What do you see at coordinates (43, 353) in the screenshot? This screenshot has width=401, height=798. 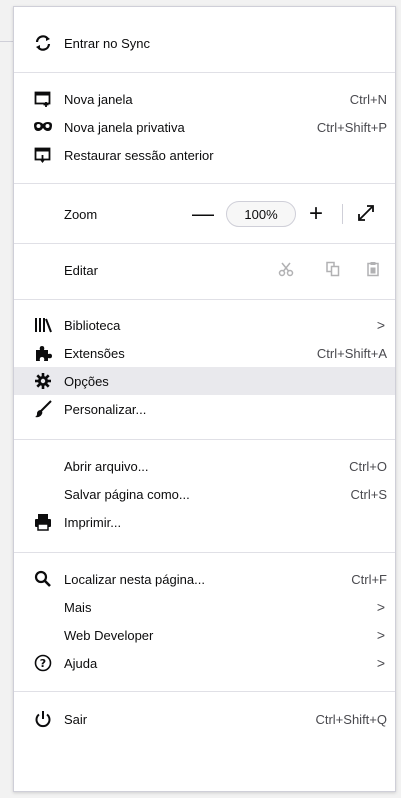 I see `puzzle-icon` at bounding box center [43, 353].